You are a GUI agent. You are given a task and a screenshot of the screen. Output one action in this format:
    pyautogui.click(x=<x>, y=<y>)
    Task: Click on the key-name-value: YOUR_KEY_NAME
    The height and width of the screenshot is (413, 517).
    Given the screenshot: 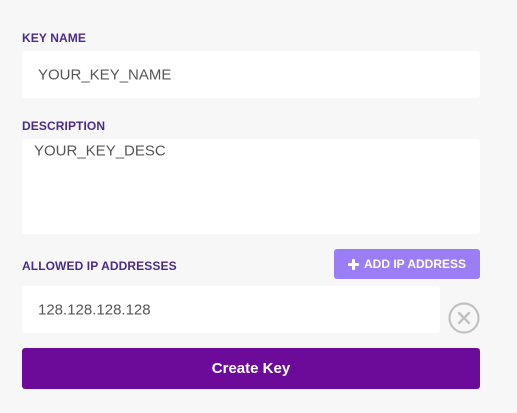 What is the action you would take?
    pyautogui.click(x=105, y=74)
    